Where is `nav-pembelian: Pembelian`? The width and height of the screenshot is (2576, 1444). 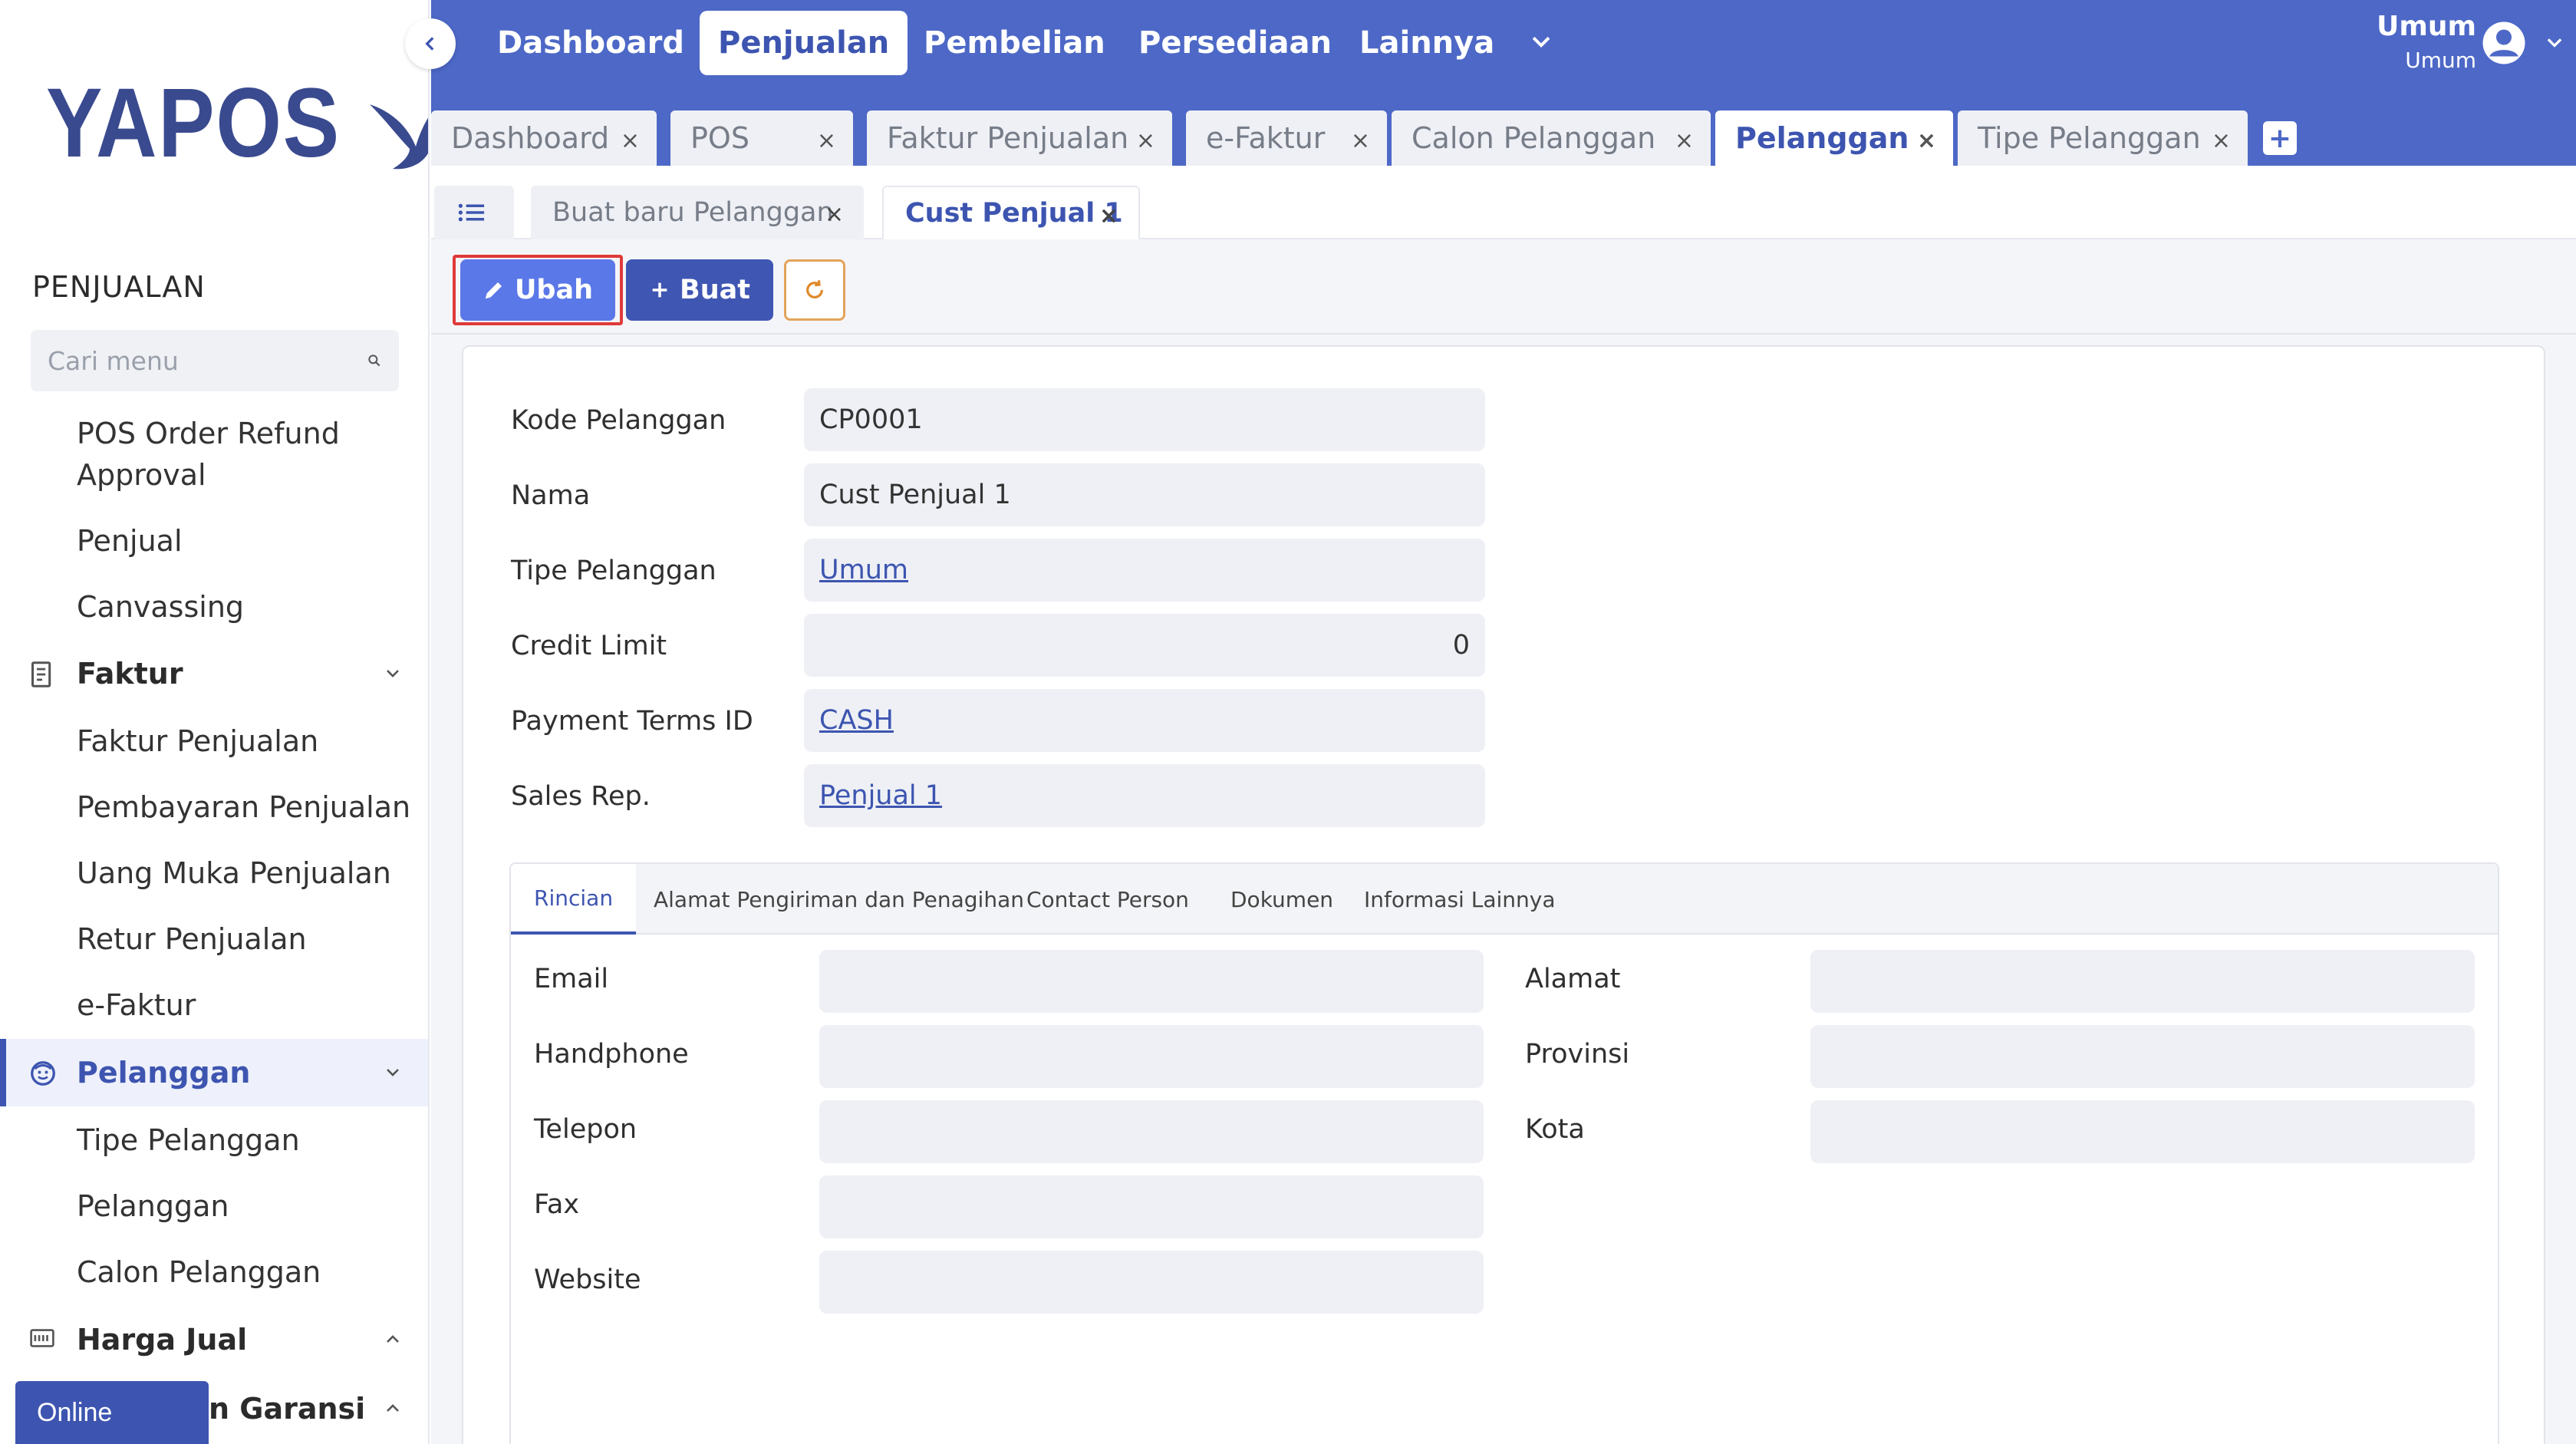 nav-pembelian: Pembelian is located at coordinates (1014, 43).